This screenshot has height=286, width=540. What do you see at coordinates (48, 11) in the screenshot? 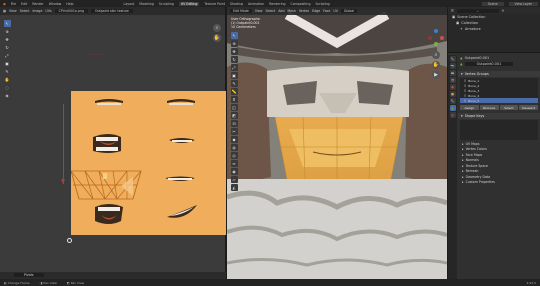
I see `uv-uvs-menu: UVs` at bounding box center [48, 11].